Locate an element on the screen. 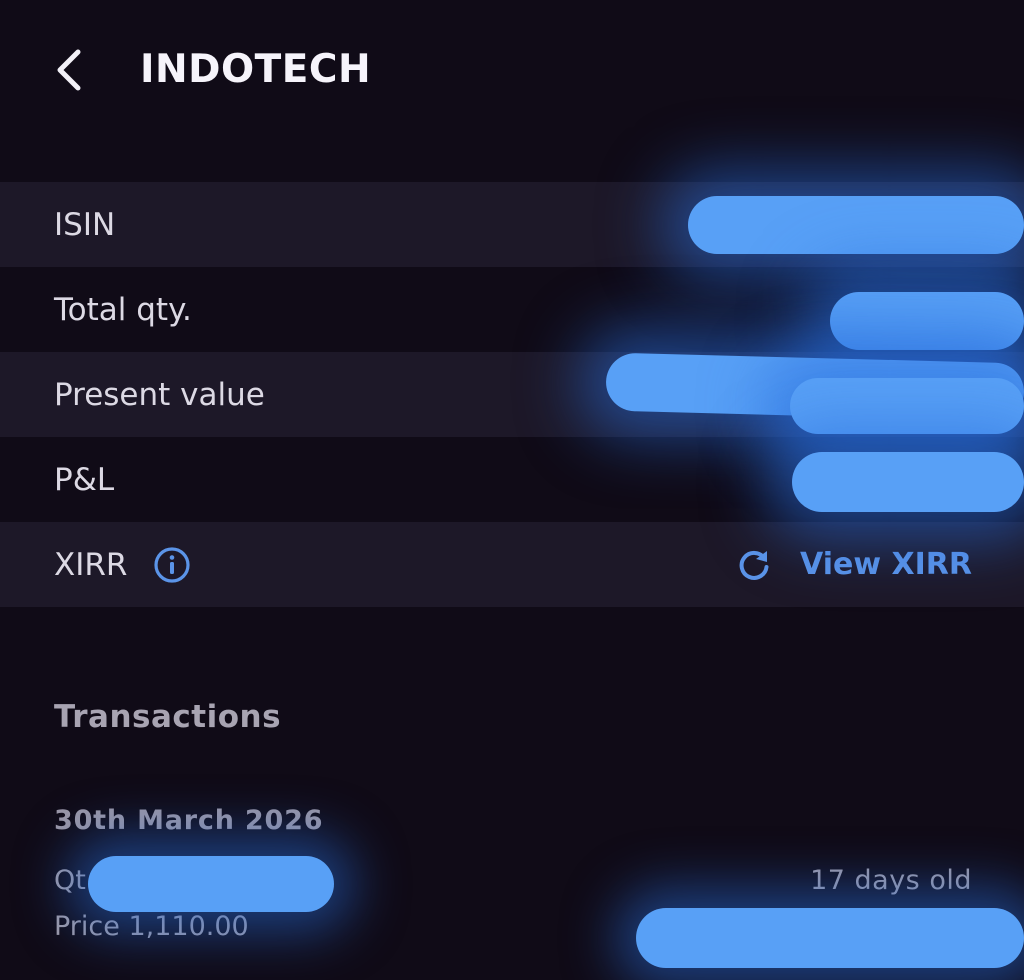  detail-label: Total qty. is located at coordinates (123, 310).